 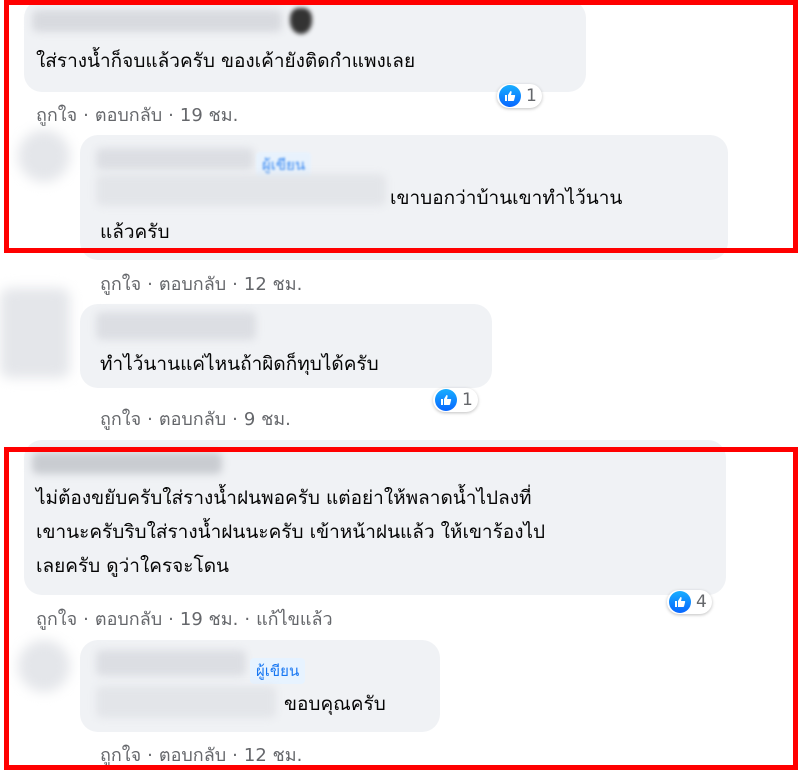 I want to click on redacted-name, so click(x=176, y=326).